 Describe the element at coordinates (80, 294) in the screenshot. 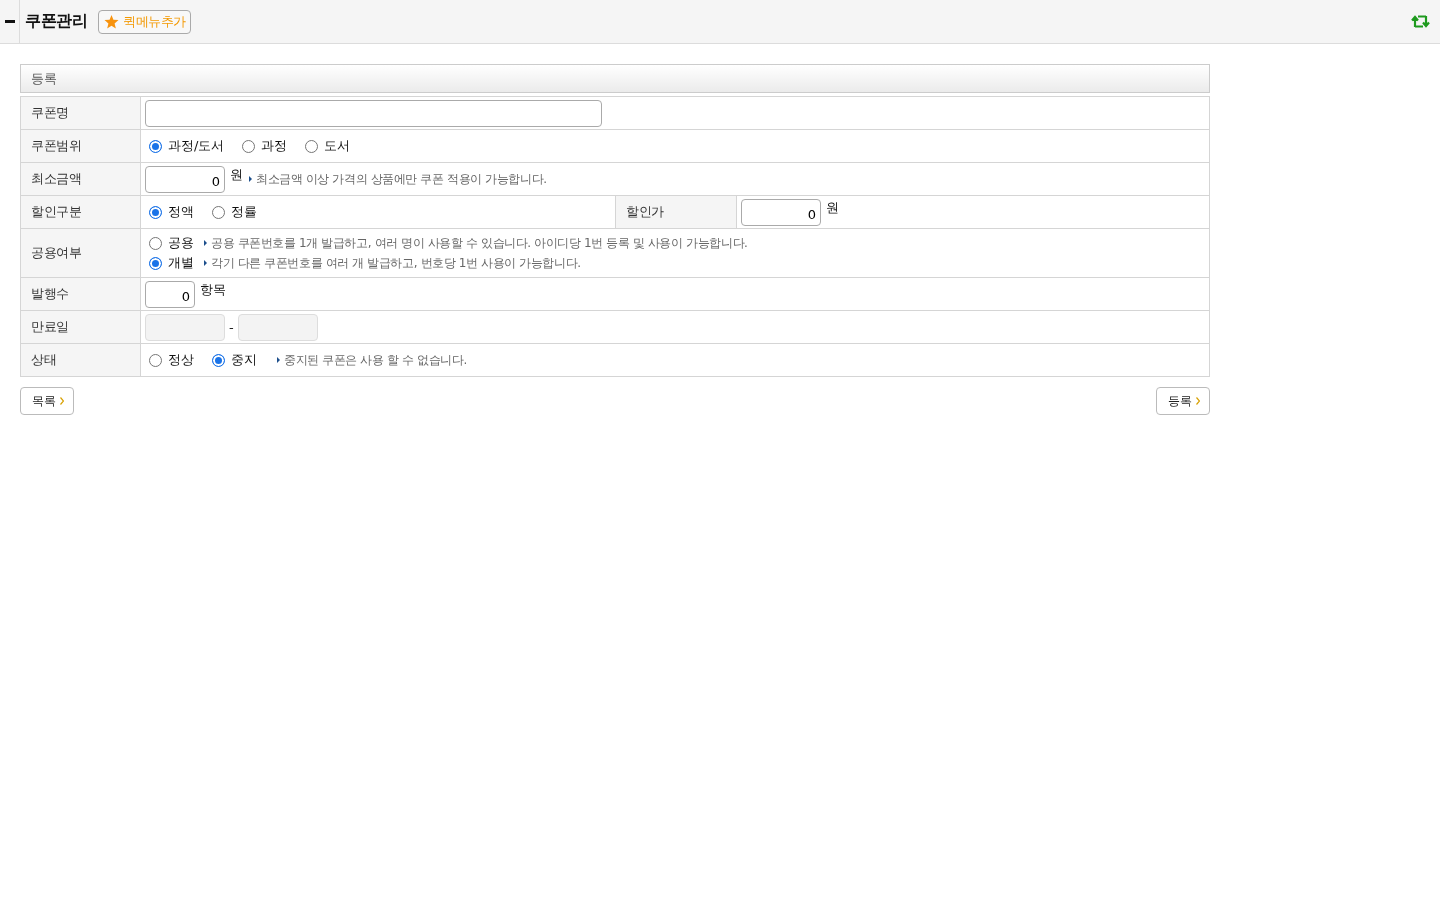

I see `field-label: 발행수` at that location.